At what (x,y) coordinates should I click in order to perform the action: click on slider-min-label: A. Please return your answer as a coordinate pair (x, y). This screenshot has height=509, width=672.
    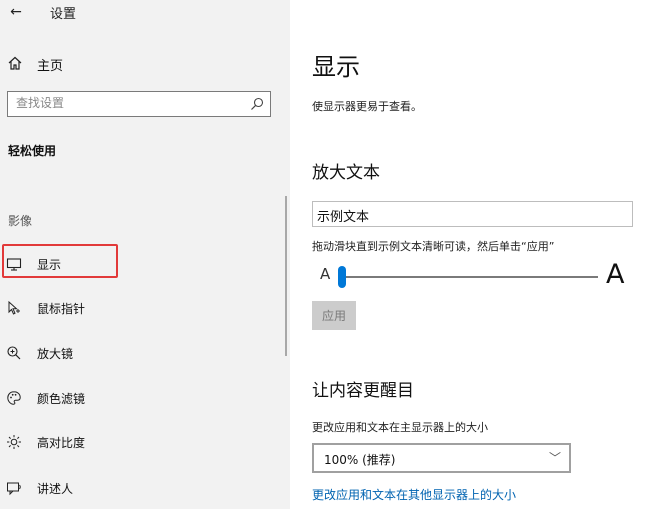
    Looking at the image, I should click on (325, 274).